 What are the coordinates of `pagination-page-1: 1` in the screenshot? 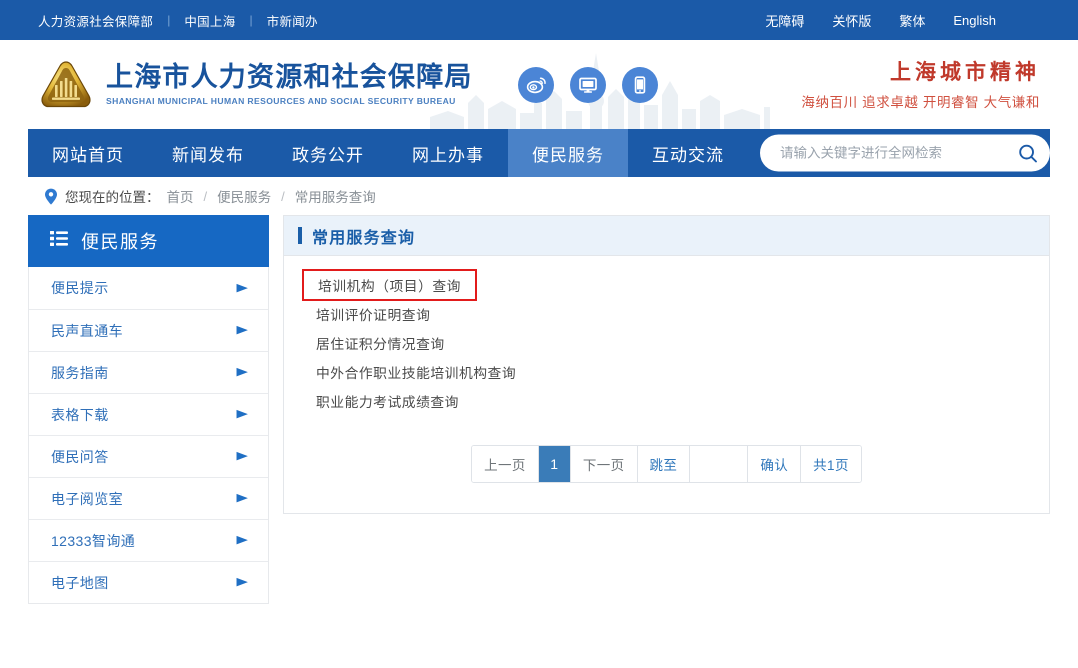 It's located at (554, 464).